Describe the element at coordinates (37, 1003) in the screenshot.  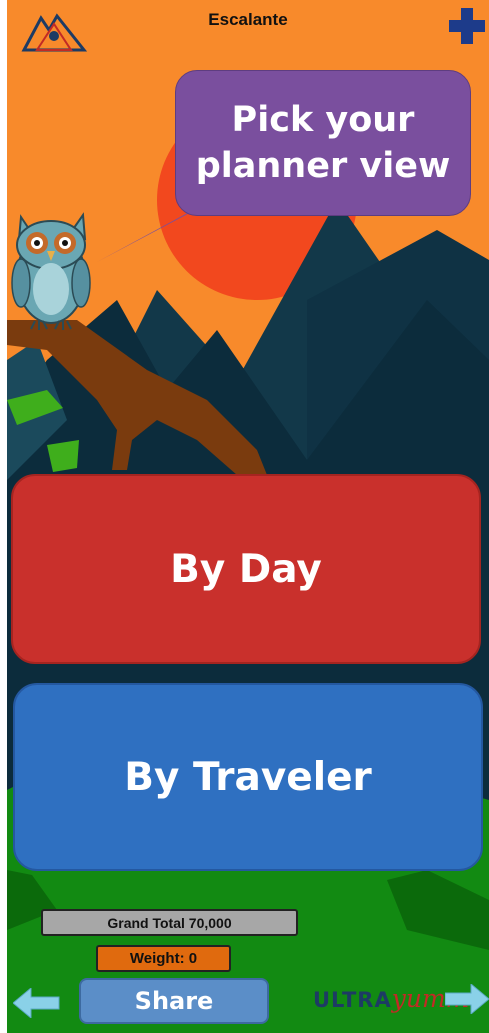
I see `arrow-left-icon` at that location.